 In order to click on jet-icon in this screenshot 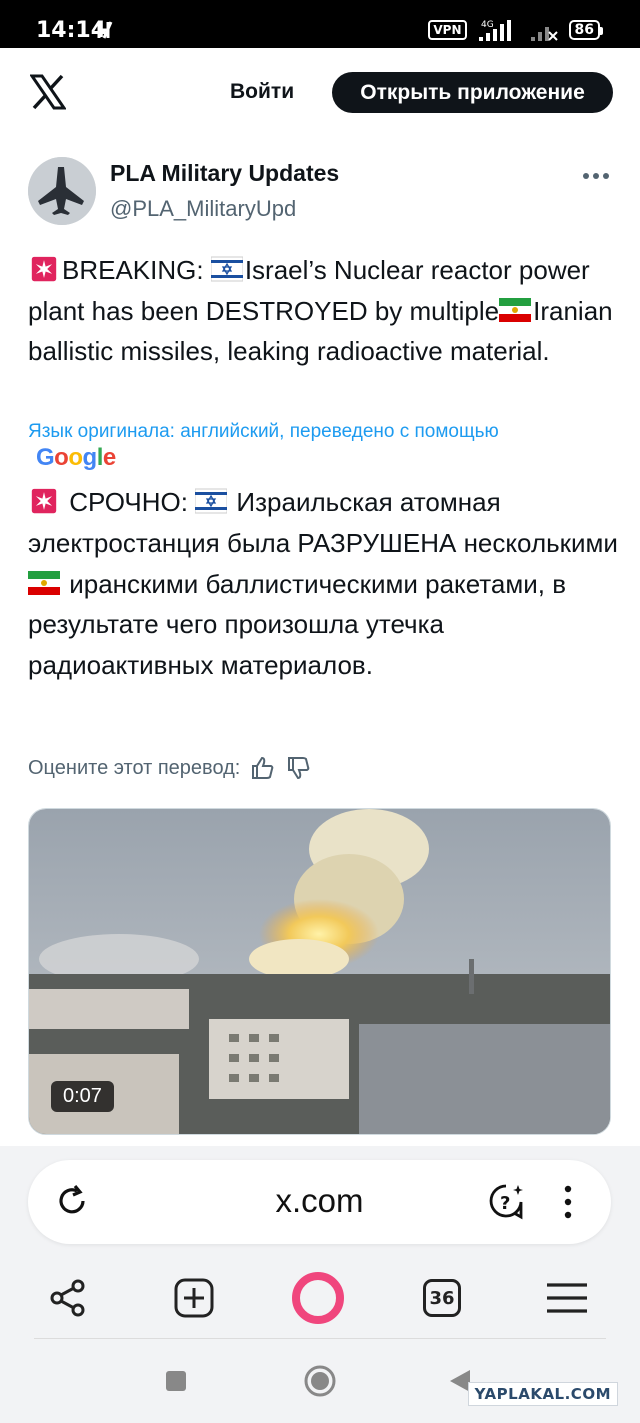, I will do `click(62, 191)`.